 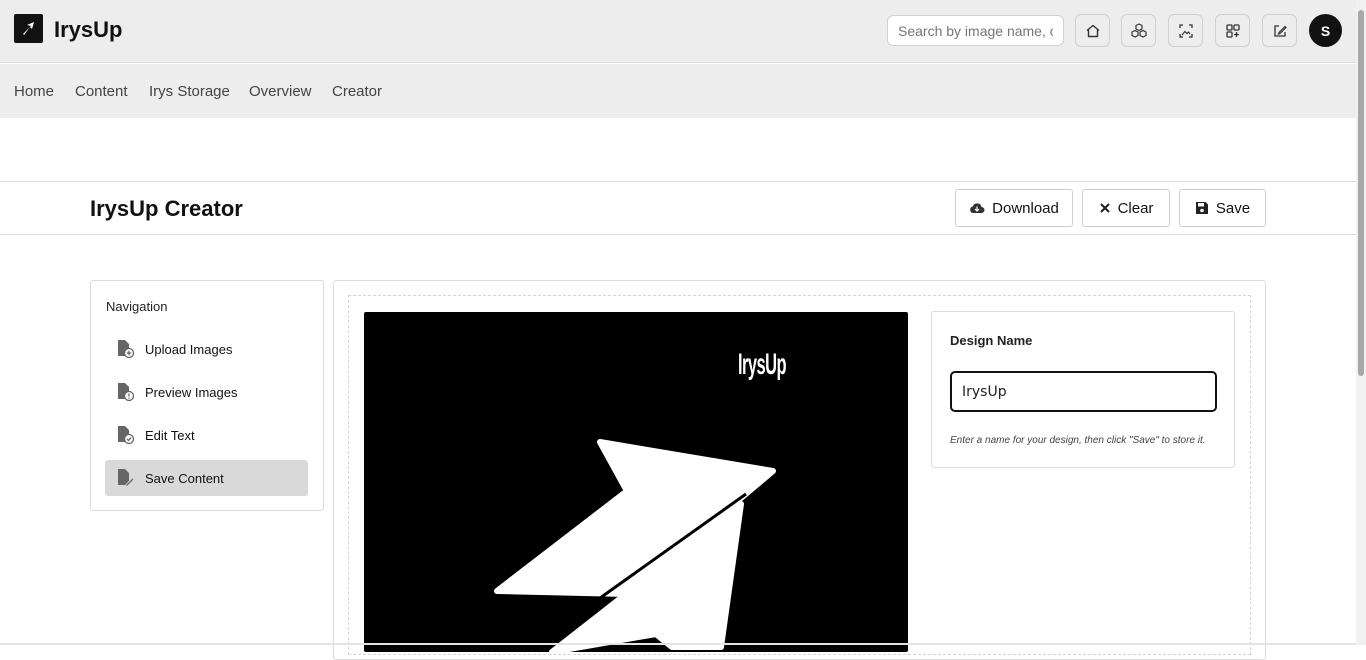 What do you see at coordinates (1325, 30) in the screenshot?
I see `avatar: S` at bounding box center [1325, 30].